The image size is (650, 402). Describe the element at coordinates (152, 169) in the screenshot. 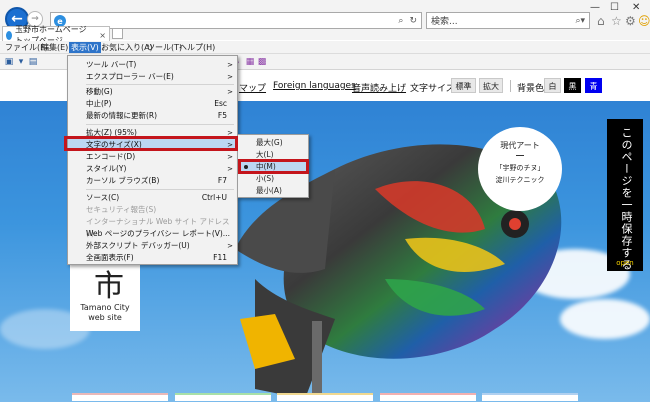

I see `menu-item-style: スタイル(Y) >` at that location.